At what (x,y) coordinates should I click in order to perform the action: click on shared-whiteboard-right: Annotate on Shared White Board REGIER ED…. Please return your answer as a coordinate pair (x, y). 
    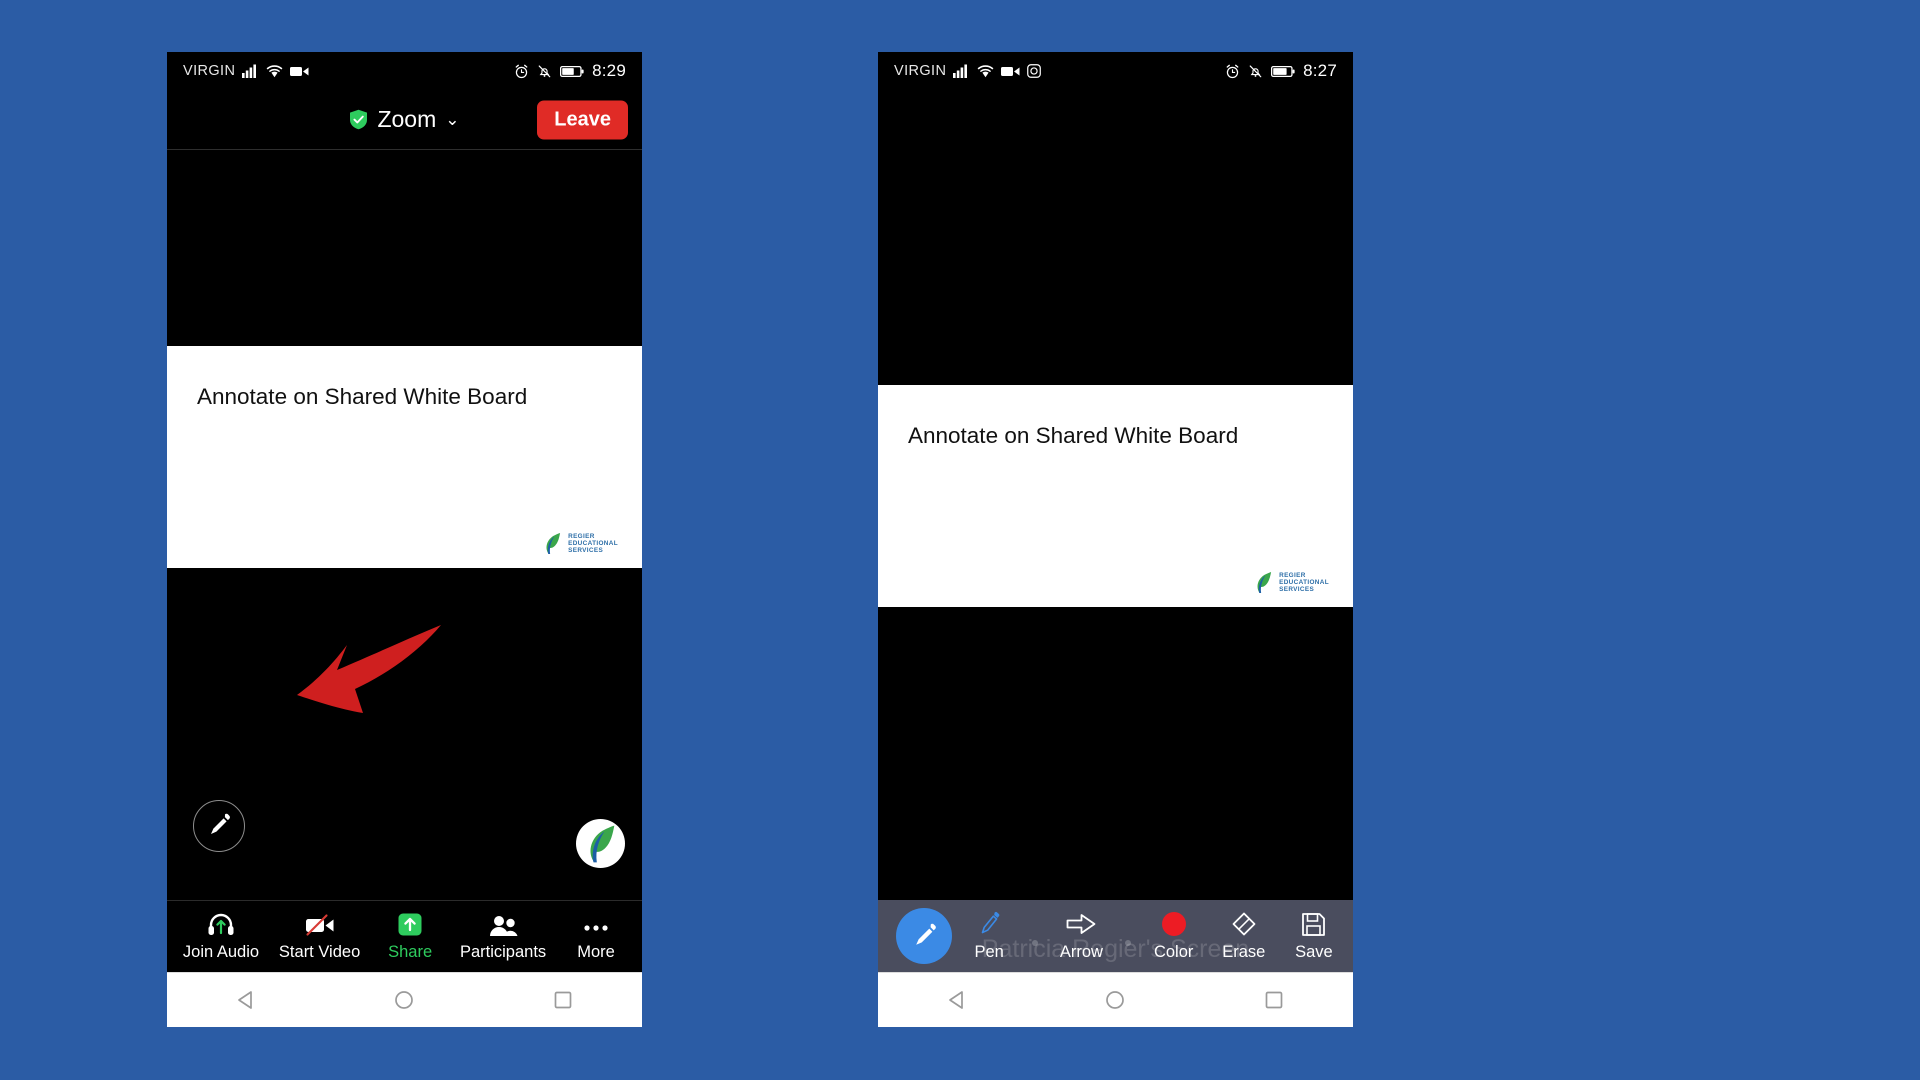
    Looking at the image, I should click on (1115, 496).